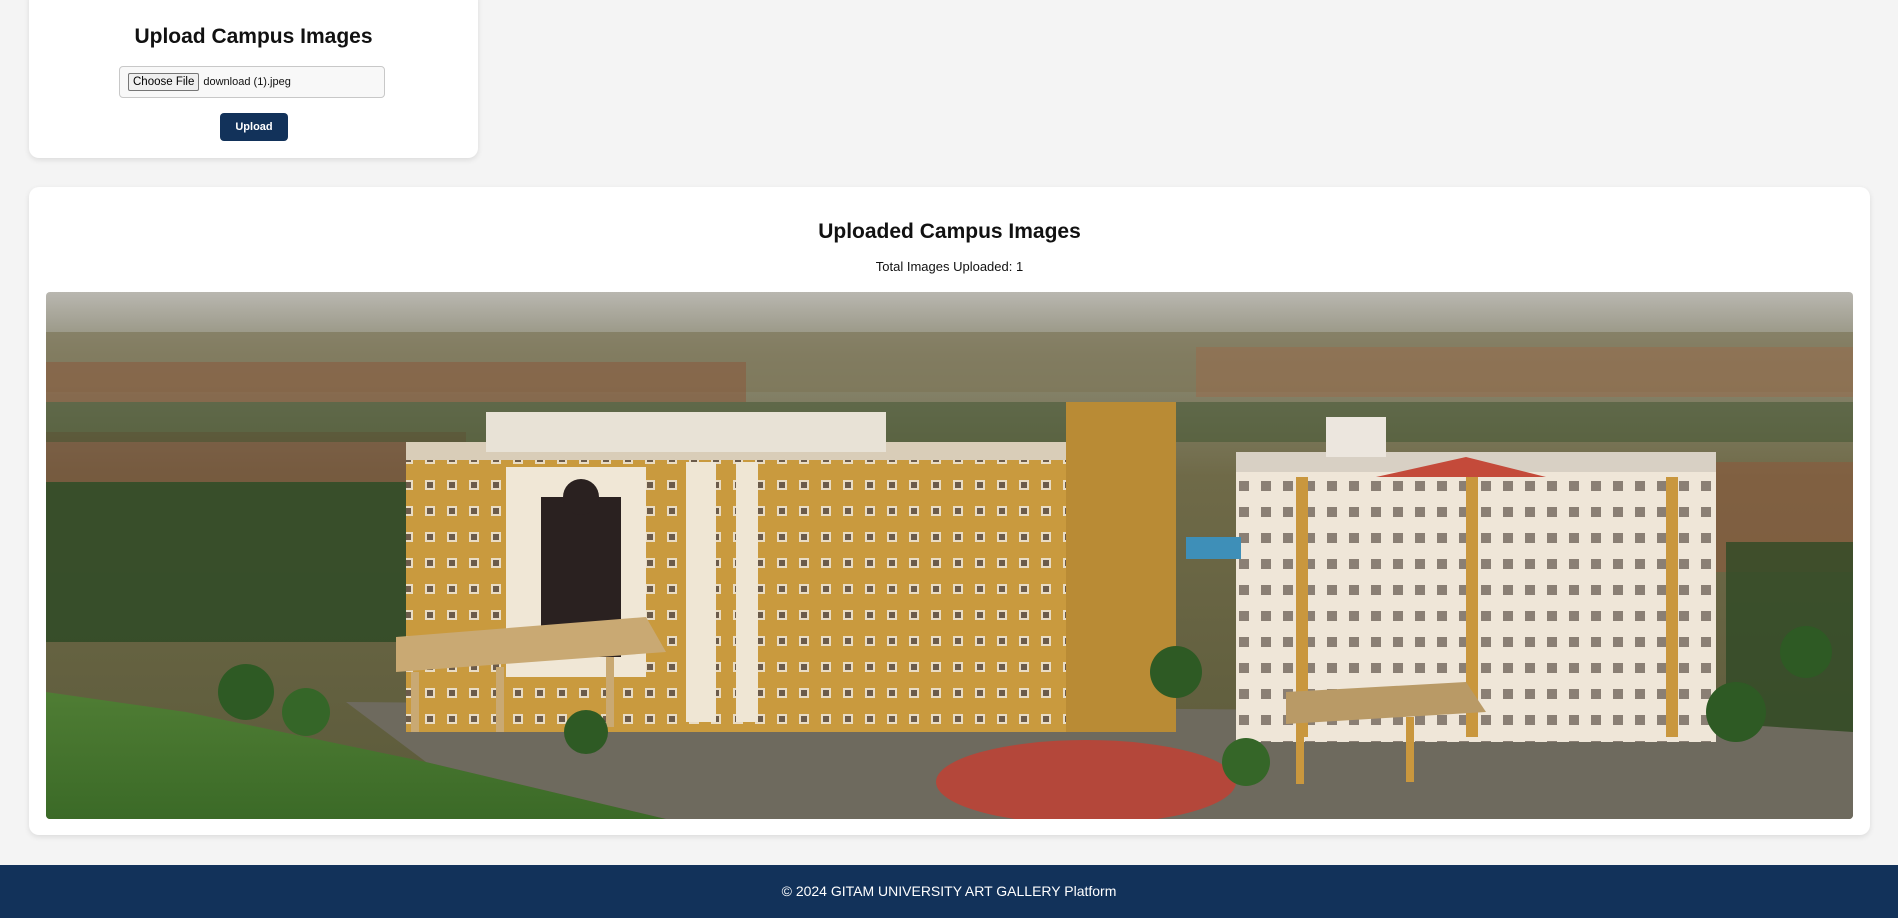 This screenshot has width=1898, height=918. Describe the element at coordinates (949, 266) in the screenshot. I see `total-images-count: Total Images Uploaded: 1` at that location.